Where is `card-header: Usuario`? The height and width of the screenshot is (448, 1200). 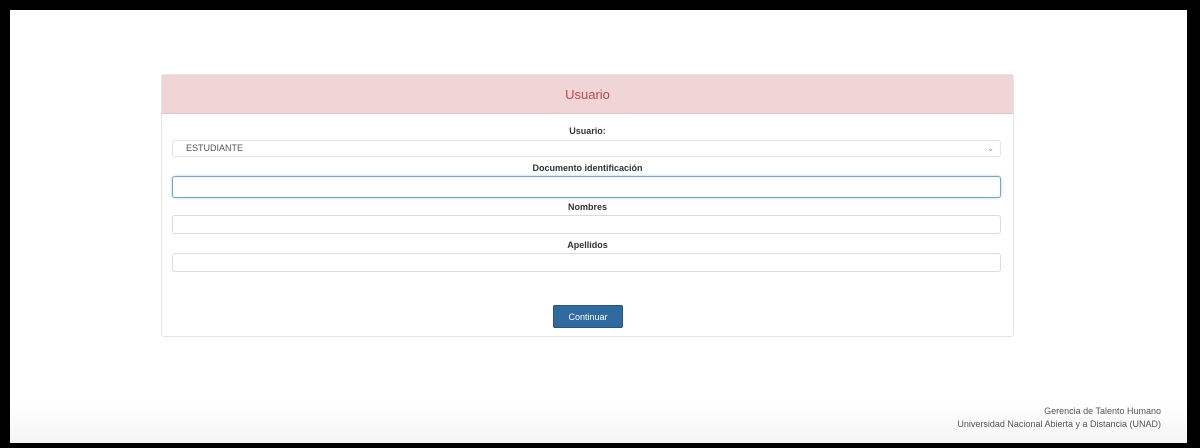
card-header: Usuario is located at coordinates (587, 94).